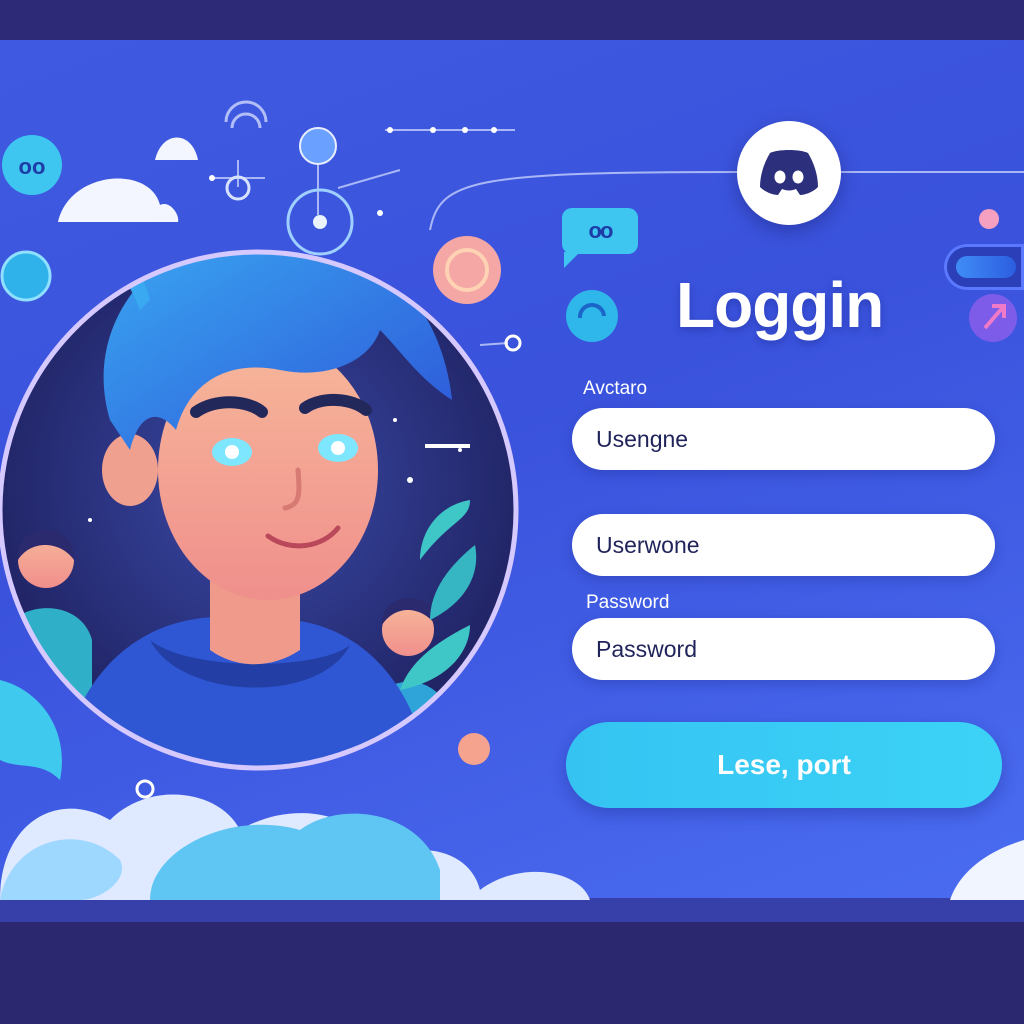  What do you see at coordinates (987, 870) in the screenshot?
I see `cloud-bottom-right` at bounding box center [987, 870].